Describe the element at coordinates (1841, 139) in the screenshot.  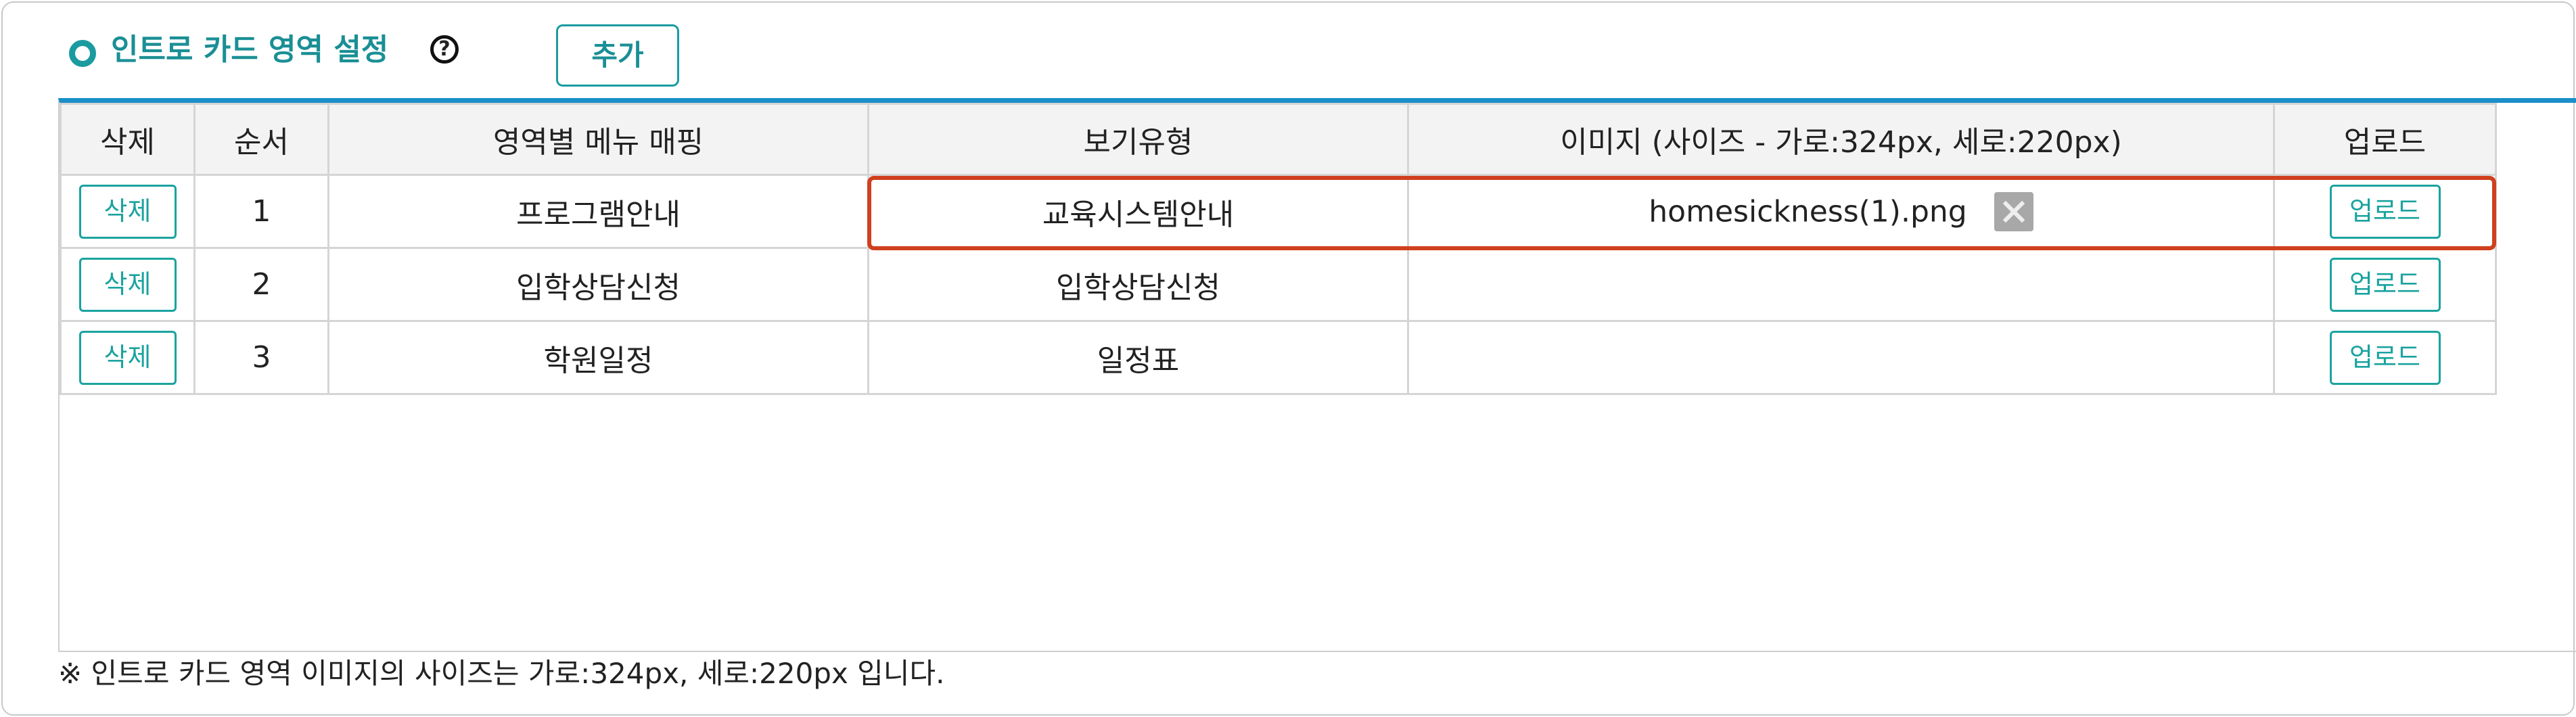
I see `column-header-image: 이미지 (사이즈 - 가로:324px, 세로:220px)` at that location.